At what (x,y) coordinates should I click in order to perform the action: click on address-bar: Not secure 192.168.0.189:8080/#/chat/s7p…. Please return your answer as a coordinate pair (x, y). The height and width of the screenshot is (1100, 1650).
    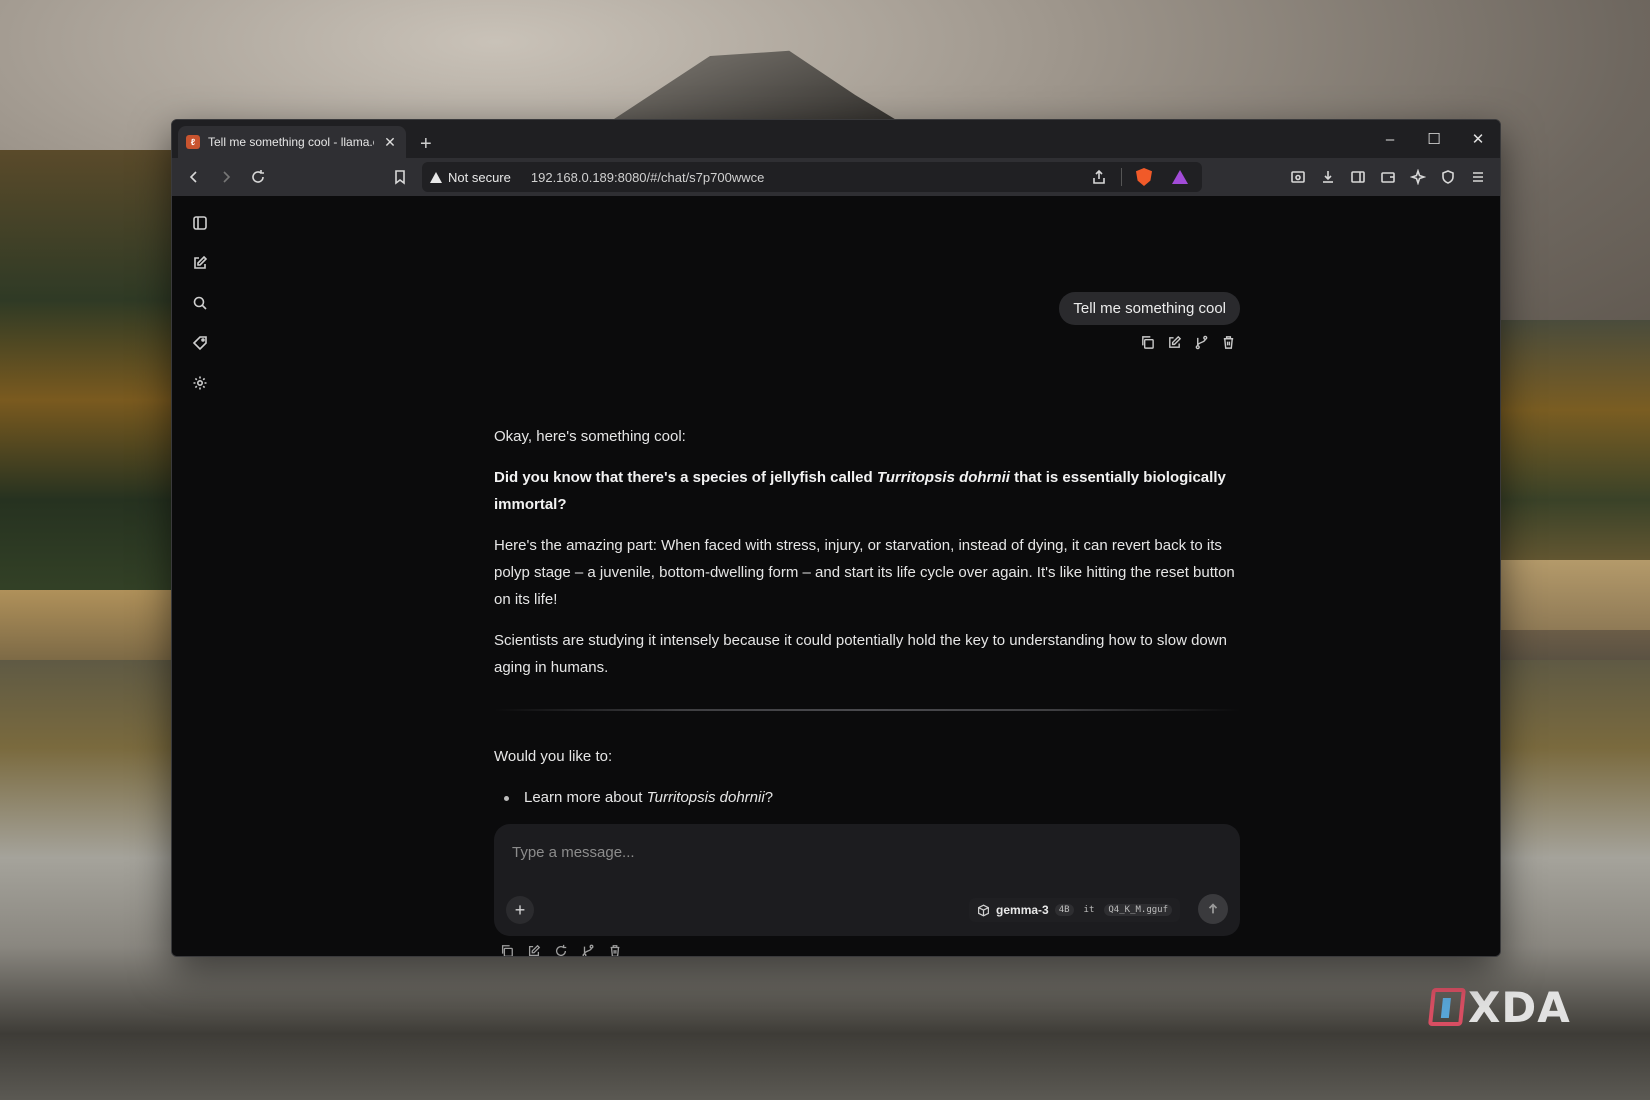
    Looking at the image, I should click on (812, 177).